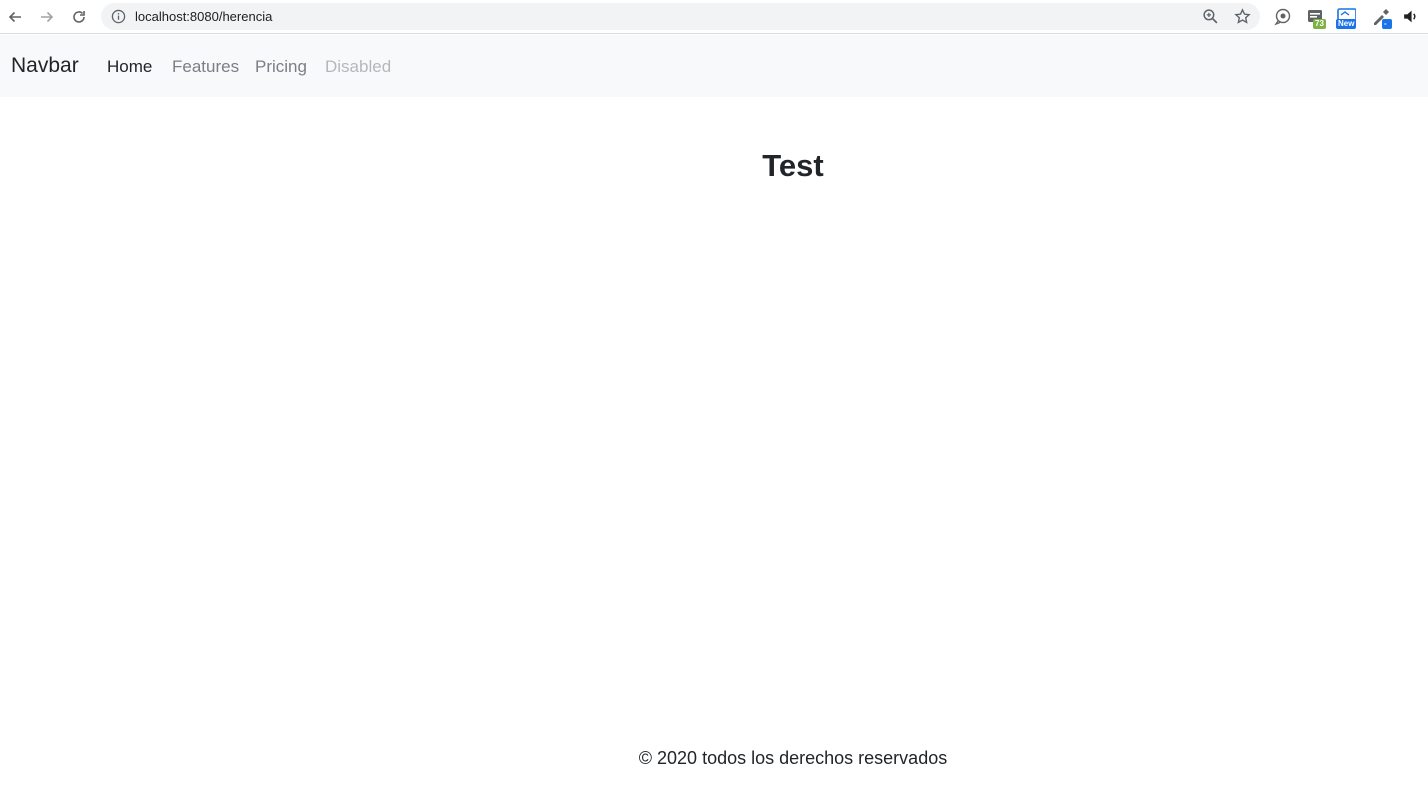 This screenshot has height=797, width=1428. I want to click on address-bar: localhost:8080/herencia, so click(680, 16).